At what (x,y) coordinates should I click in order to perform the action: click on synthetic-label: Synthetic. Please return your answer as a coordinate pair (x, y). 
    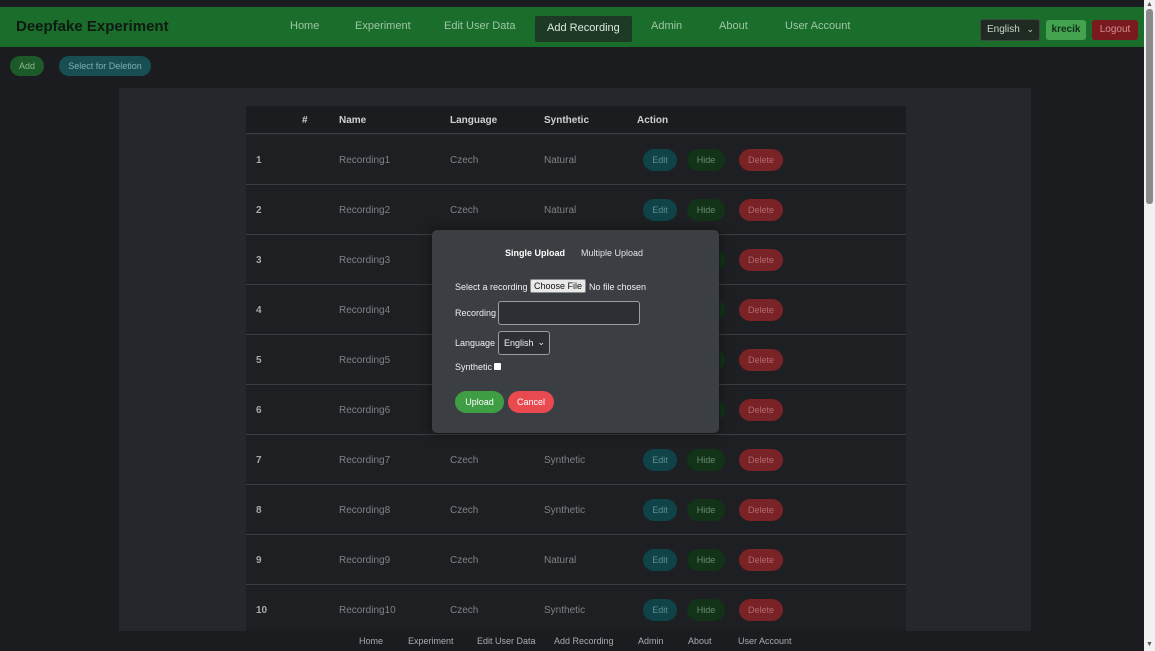
    Looking at the image, I should click on (474, 367).